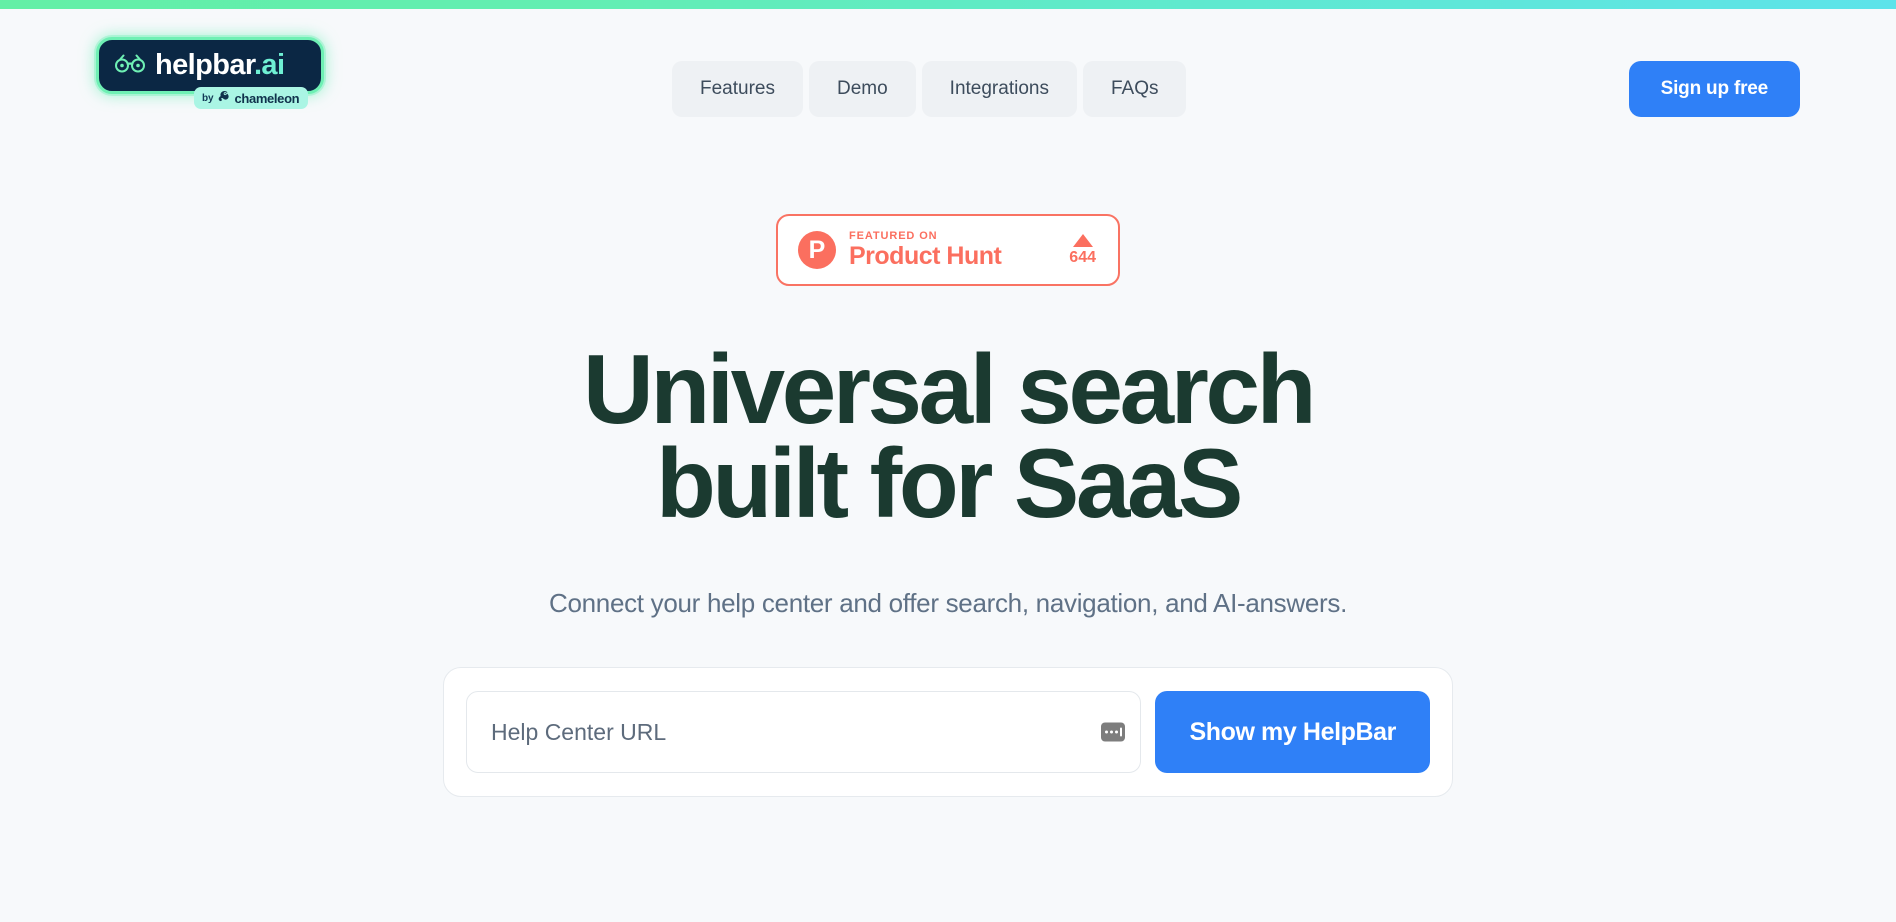 The height and width of the screenshot is (922, 1896). I want to click on help-center-url-form: Show my HelpBar, so click(948, 732).